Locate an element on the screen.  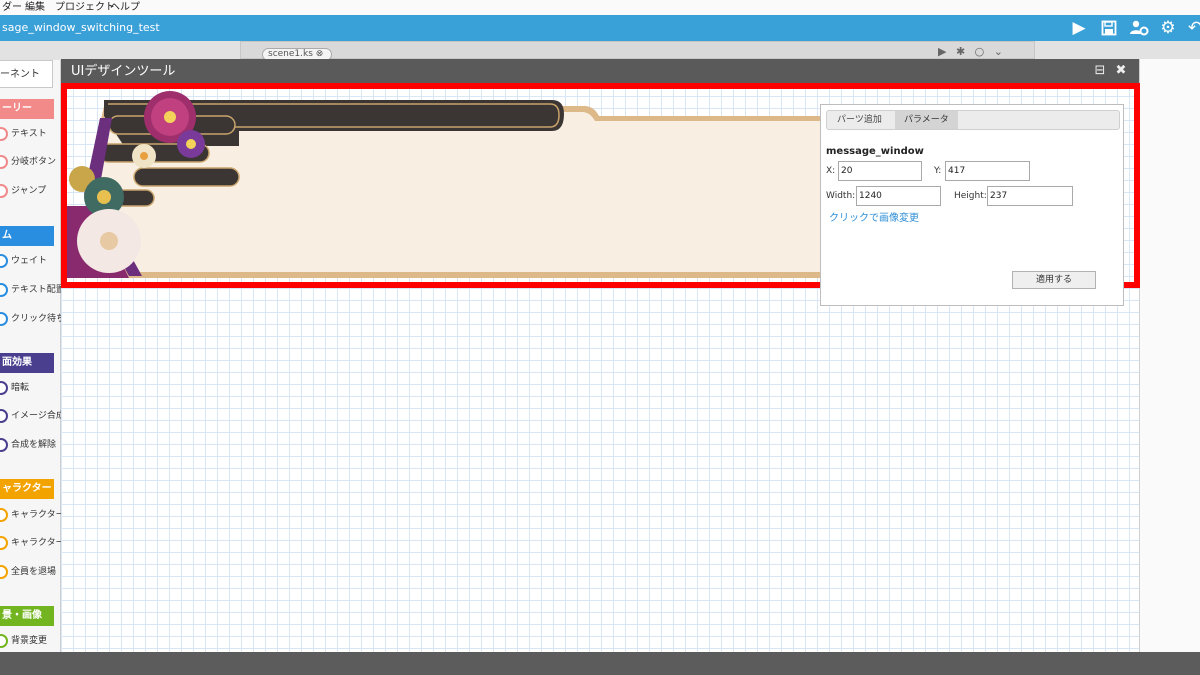
palette-tab-component: ーネント is located at coordinates (26, 74).